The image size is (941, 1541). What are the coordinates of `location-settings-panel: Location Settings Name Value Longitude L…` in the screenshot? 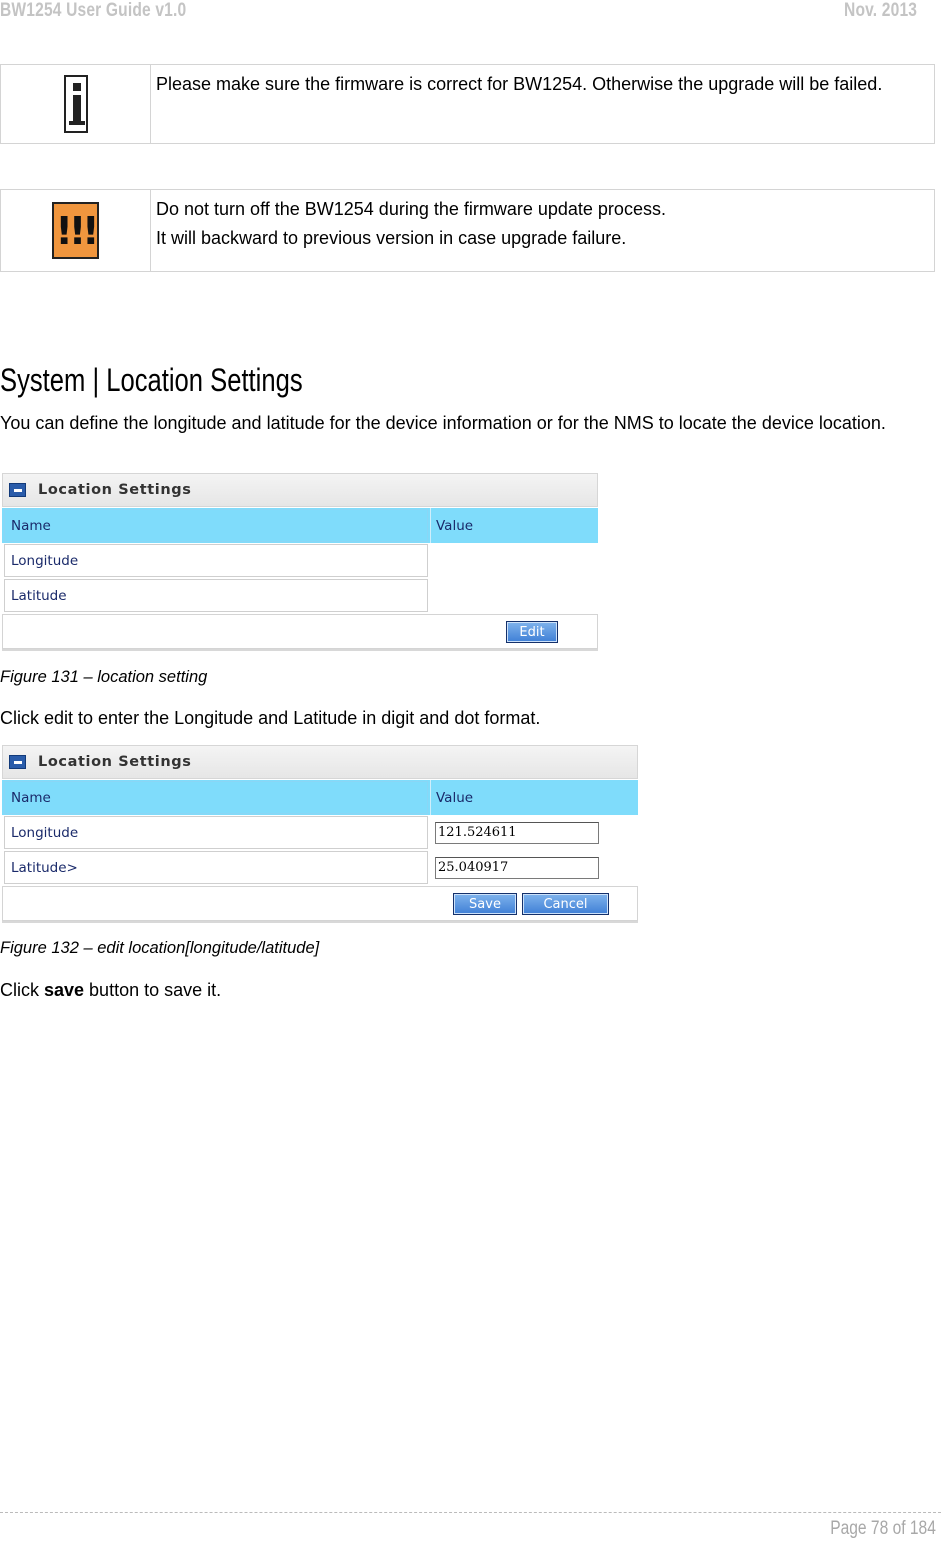 It's located at (300, 562).